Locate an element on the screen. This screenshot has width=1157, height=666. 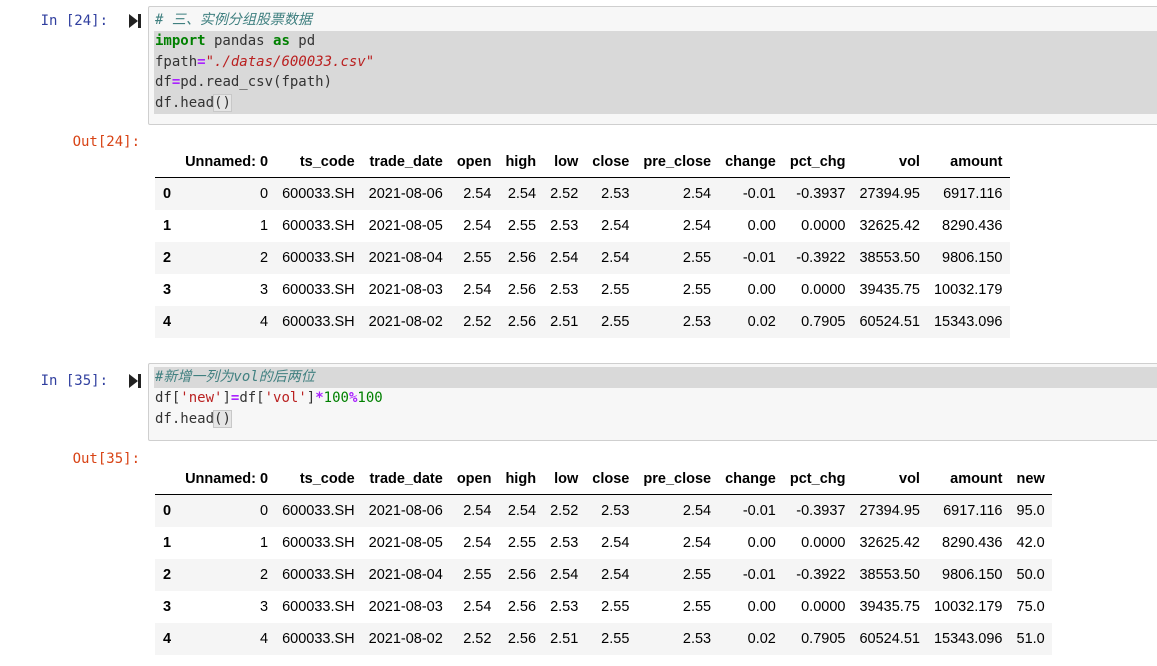
row-index: 2 is located at coordinates (167, 575).